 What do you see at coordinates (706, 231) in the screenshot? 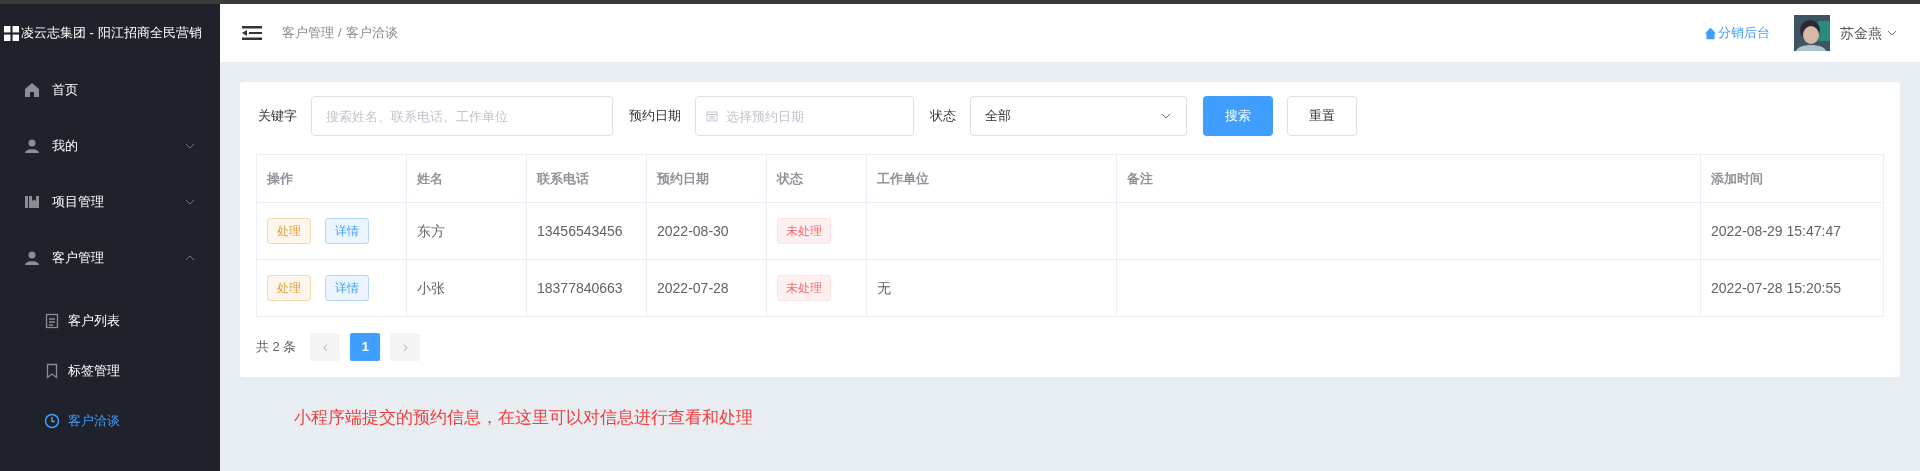
I see `table-cell: 2022-08-30` at bounding box center [706, 231].